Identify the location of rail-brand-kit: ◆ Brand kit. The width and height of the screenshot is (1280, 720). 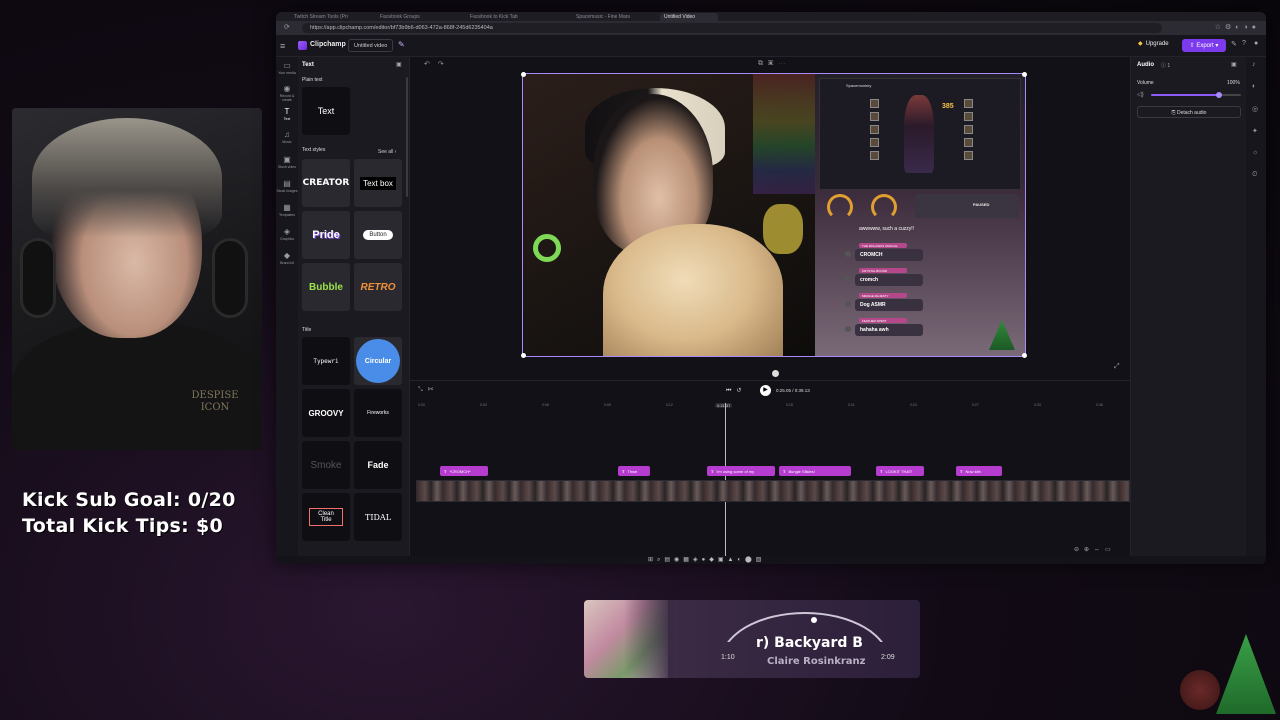
(287, 258).